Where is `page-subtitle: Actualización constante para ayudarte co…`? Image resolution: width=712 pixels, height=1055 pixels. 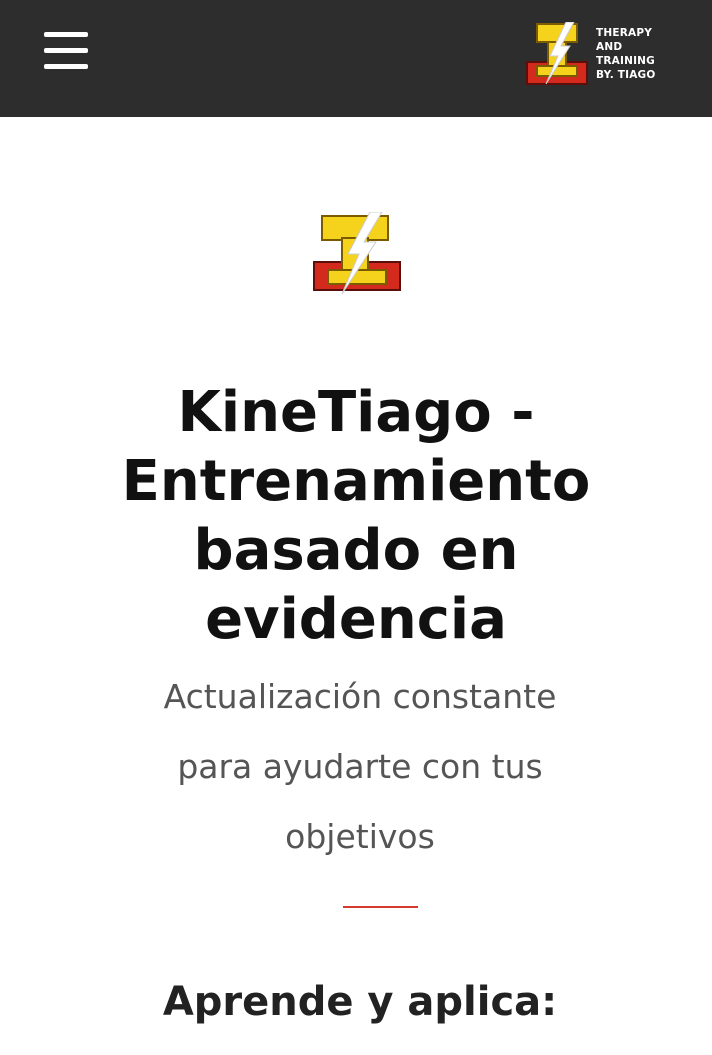 page-subtitle: Actualización constante para ayudarte co… is located at coordinates (360, 767).